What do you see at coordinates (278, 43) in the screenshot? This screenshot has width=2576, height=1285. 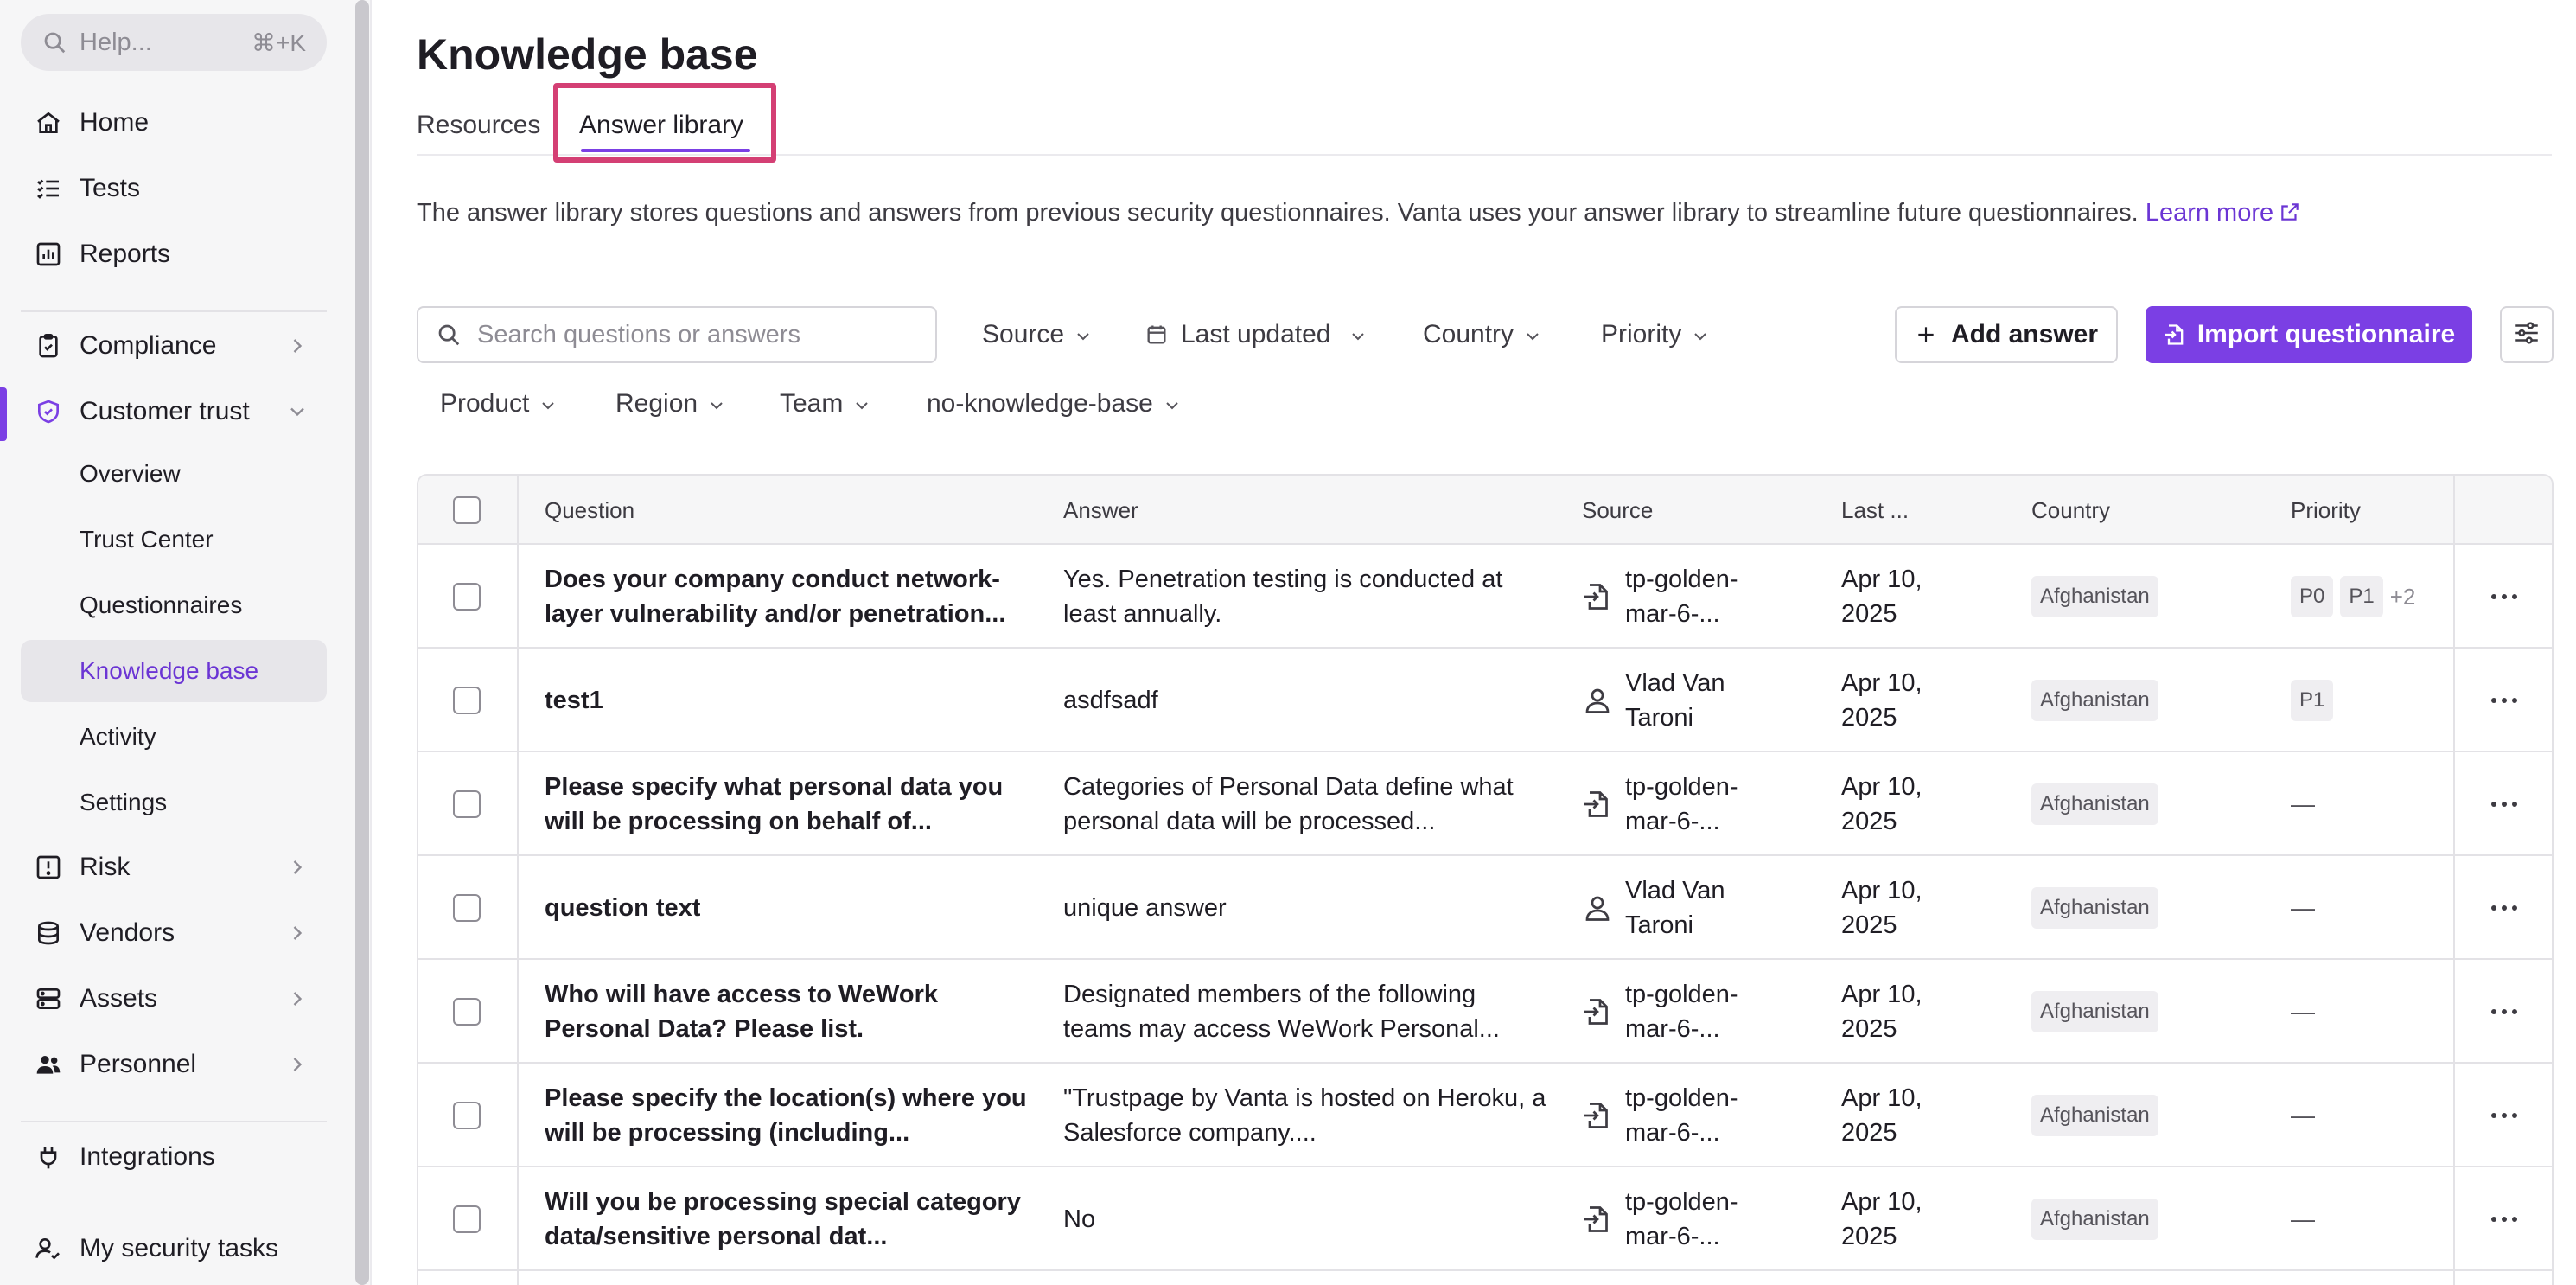 I see `help-shortcut: ⌘+K` at bounding box center [278, 43].